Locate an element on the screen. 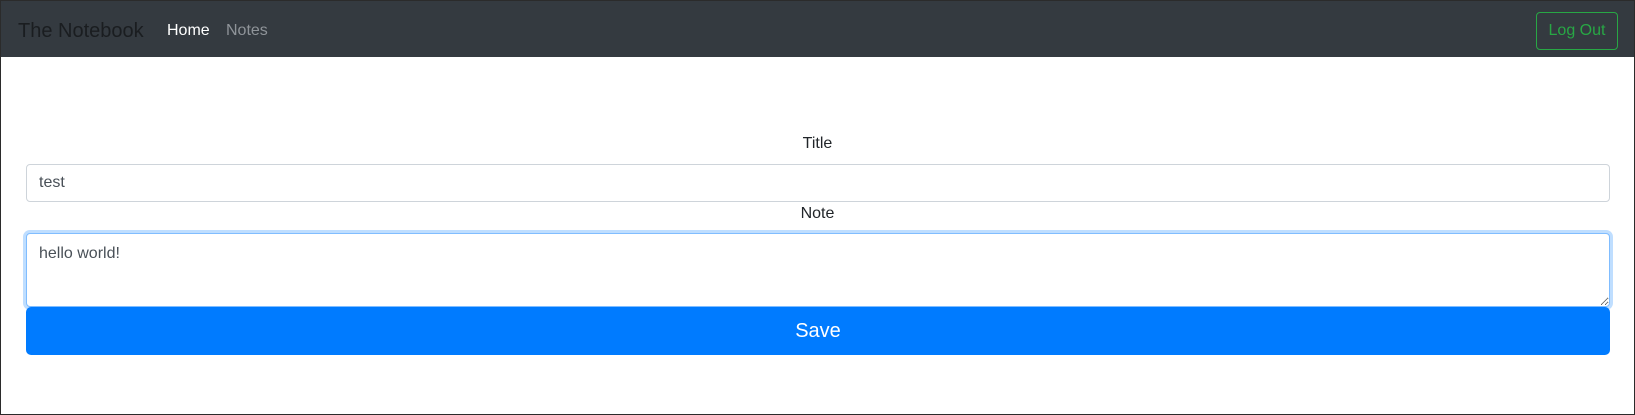 The width and height of the screenshot is (1635, 415). note-label: Note is located at coordinates (817, 213).